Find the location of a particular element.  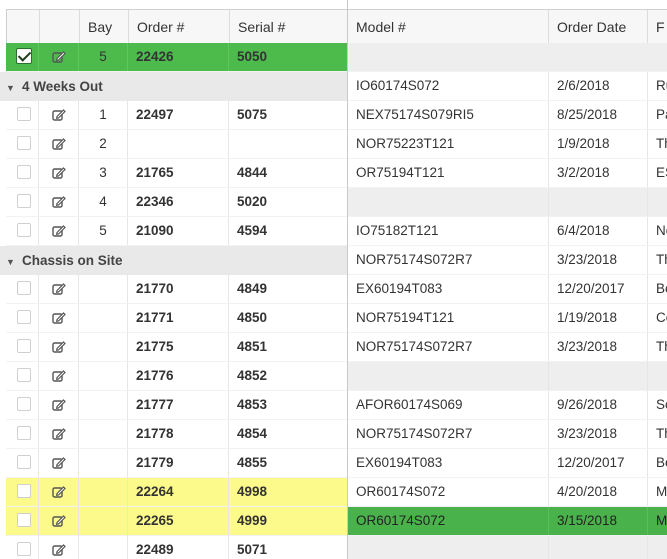

table-row: 21779 4855 is located at coordinates (176, 463).